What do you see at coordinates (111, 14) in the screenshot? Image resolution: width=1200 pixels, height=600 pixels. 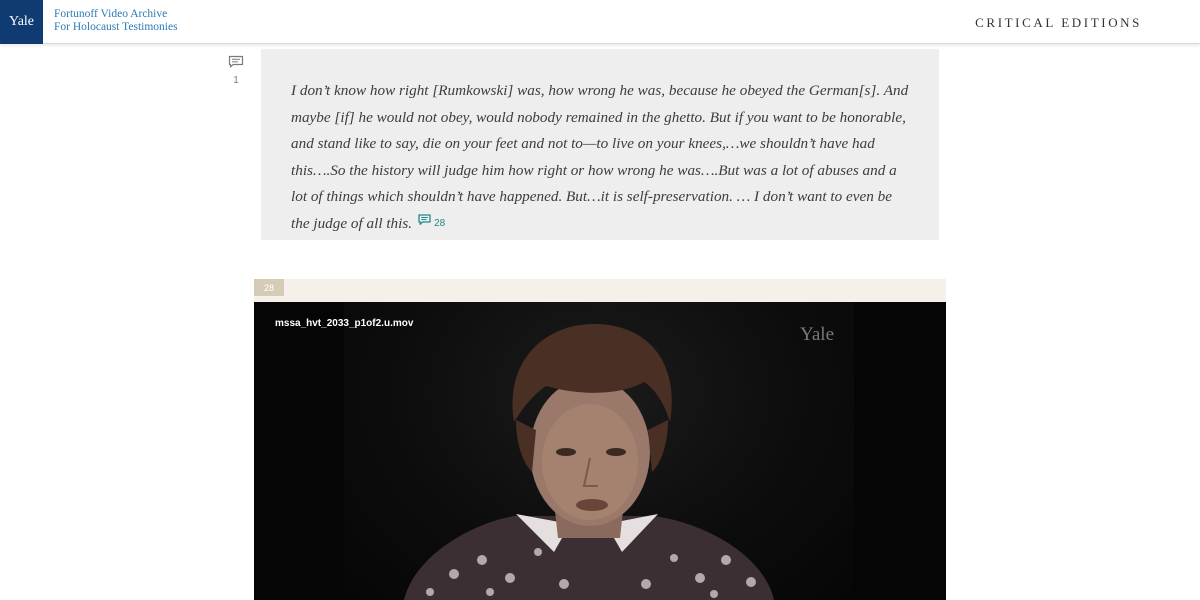 I see `archive-title-line1: Fortunoff Video Archive` at bounding box center [111, 14].